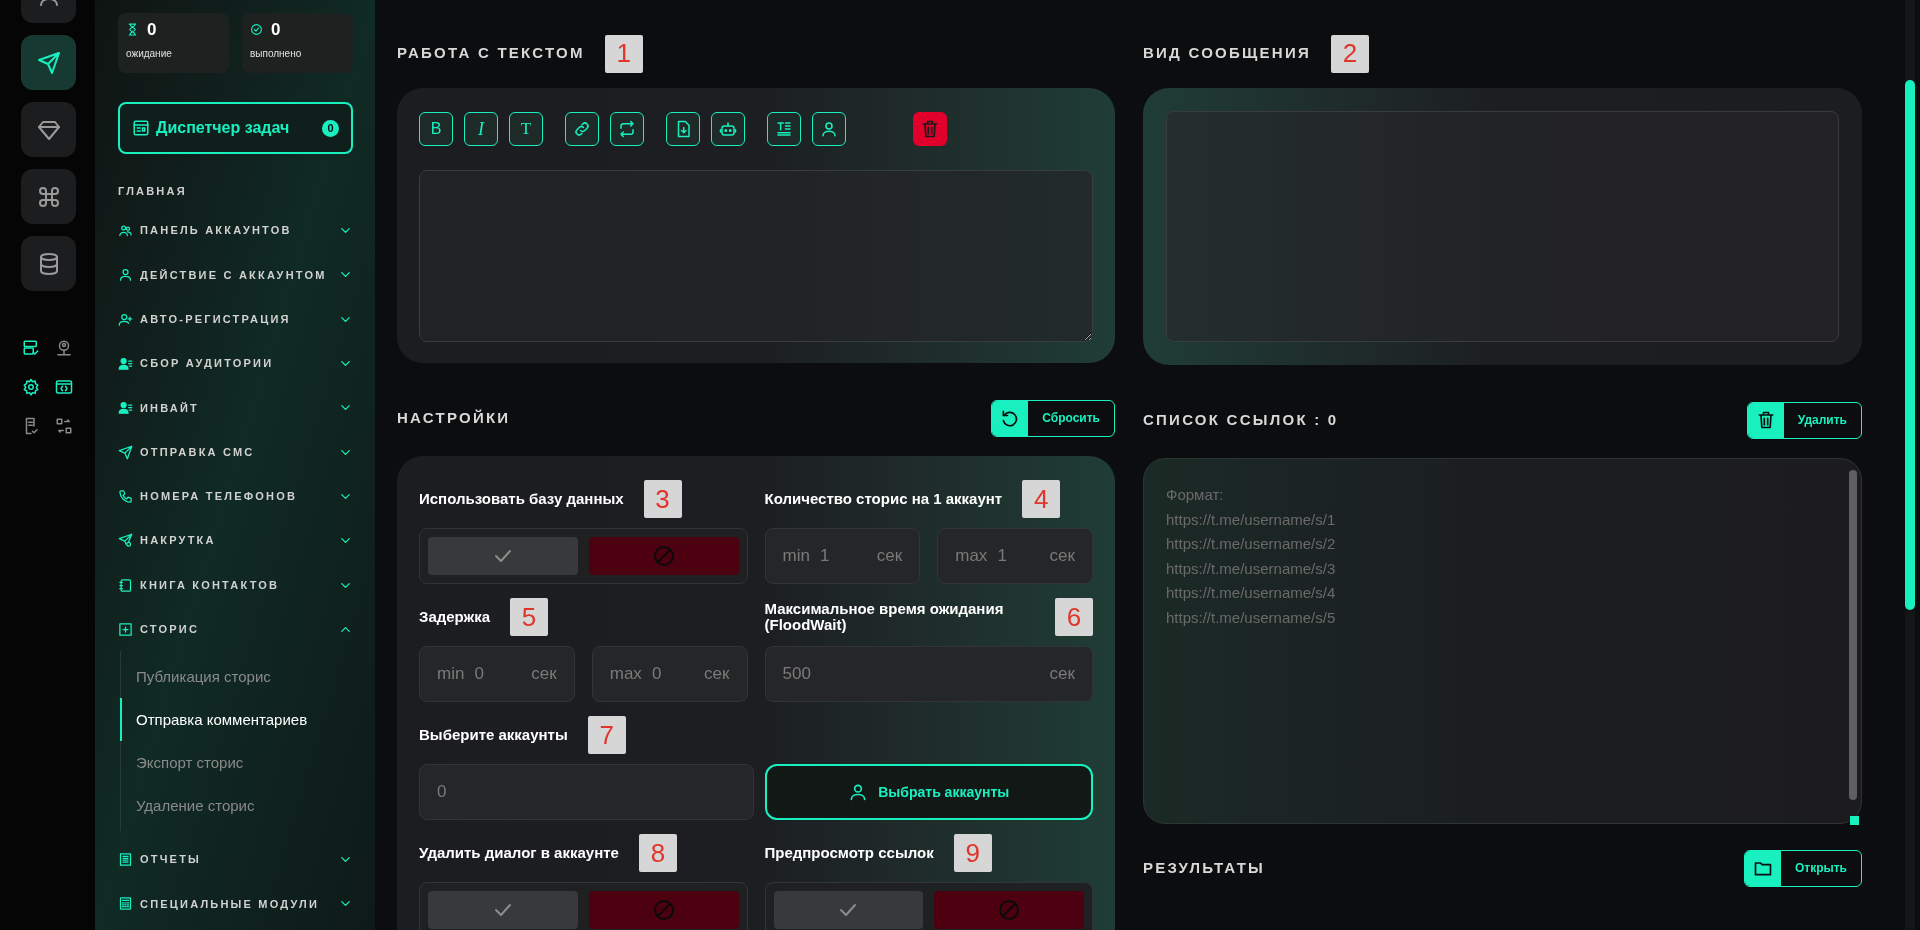 This screenshot has height=930, width=1920. What do you see at coordinates (1804, 420) in the screenshot?
I see `delete-button: Удалить` at bounding box center [1804, 420].